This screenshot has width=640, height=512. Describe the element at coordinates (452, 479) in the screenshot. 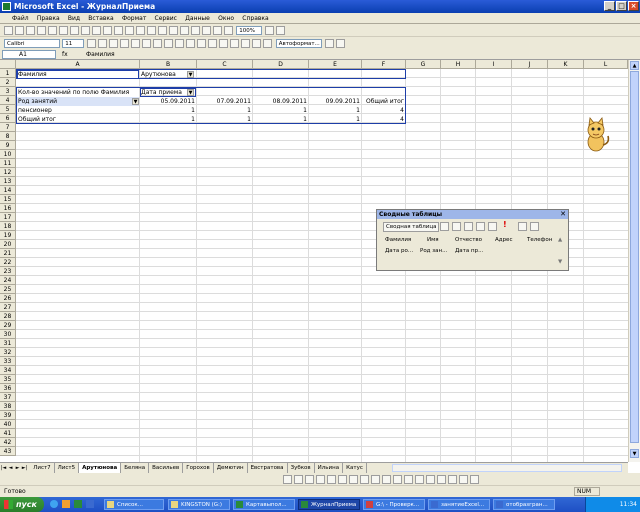

I see `dash-style-icon` at that location.